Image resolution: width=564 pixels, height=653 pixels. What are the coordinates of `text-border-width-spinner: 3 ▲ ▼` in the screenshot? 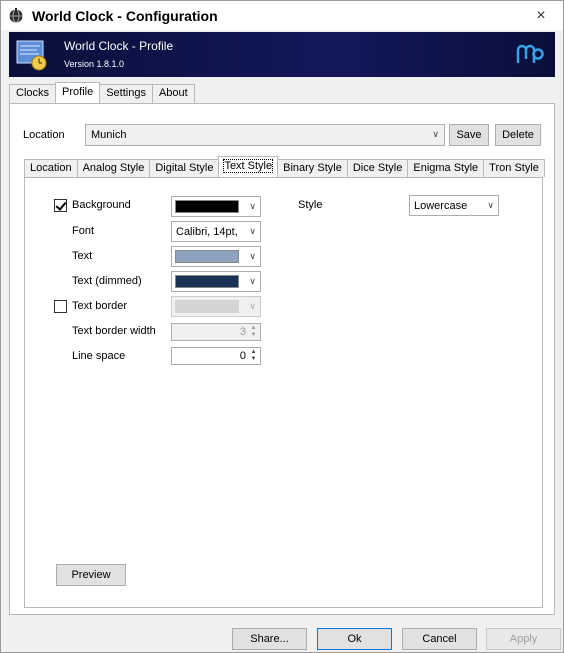 It's located at (216, 332).